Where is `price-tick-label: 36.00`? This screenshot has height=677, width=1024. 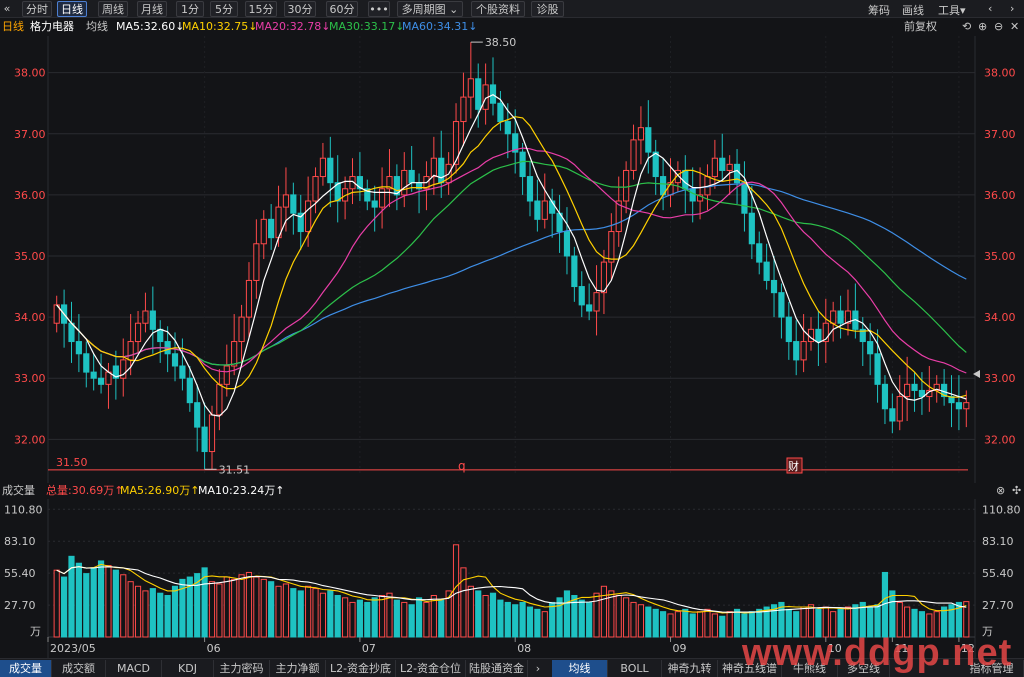 price-tick-label: 36.00 is located at coordinates (30, 195).